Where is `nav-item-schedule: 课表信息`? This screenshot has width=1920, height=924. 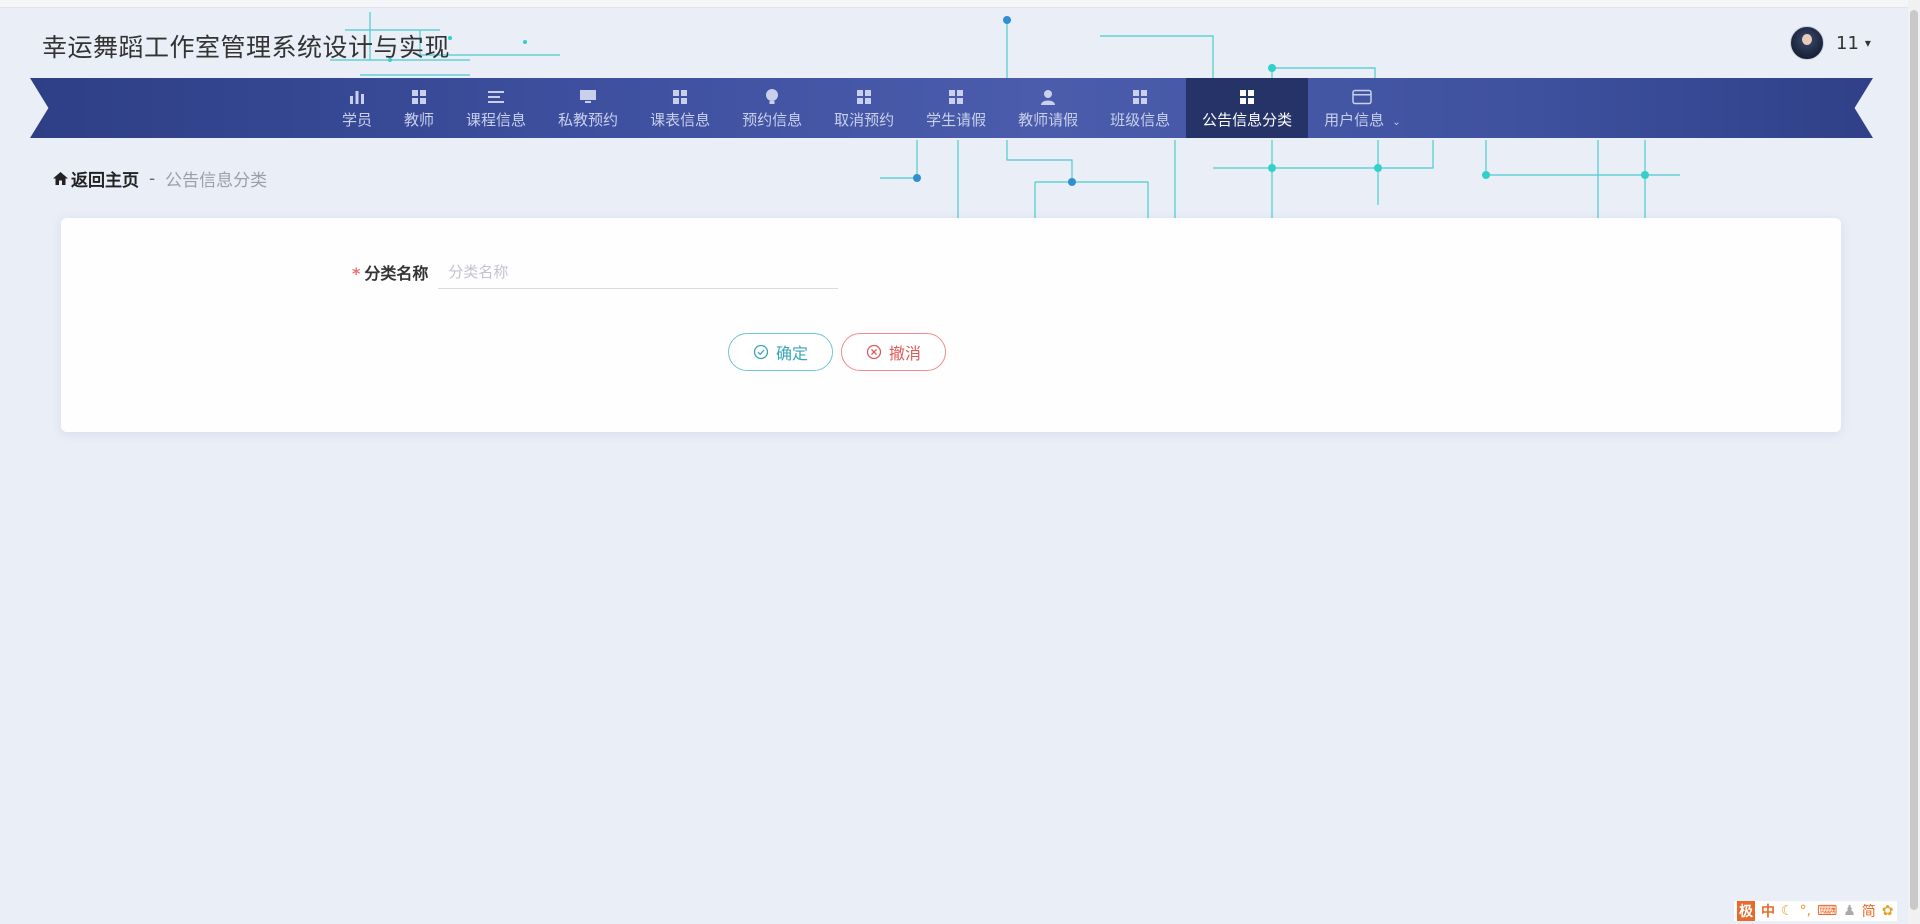 nav-item-schedule: 课表信息 is located at coordinates (680, 108).